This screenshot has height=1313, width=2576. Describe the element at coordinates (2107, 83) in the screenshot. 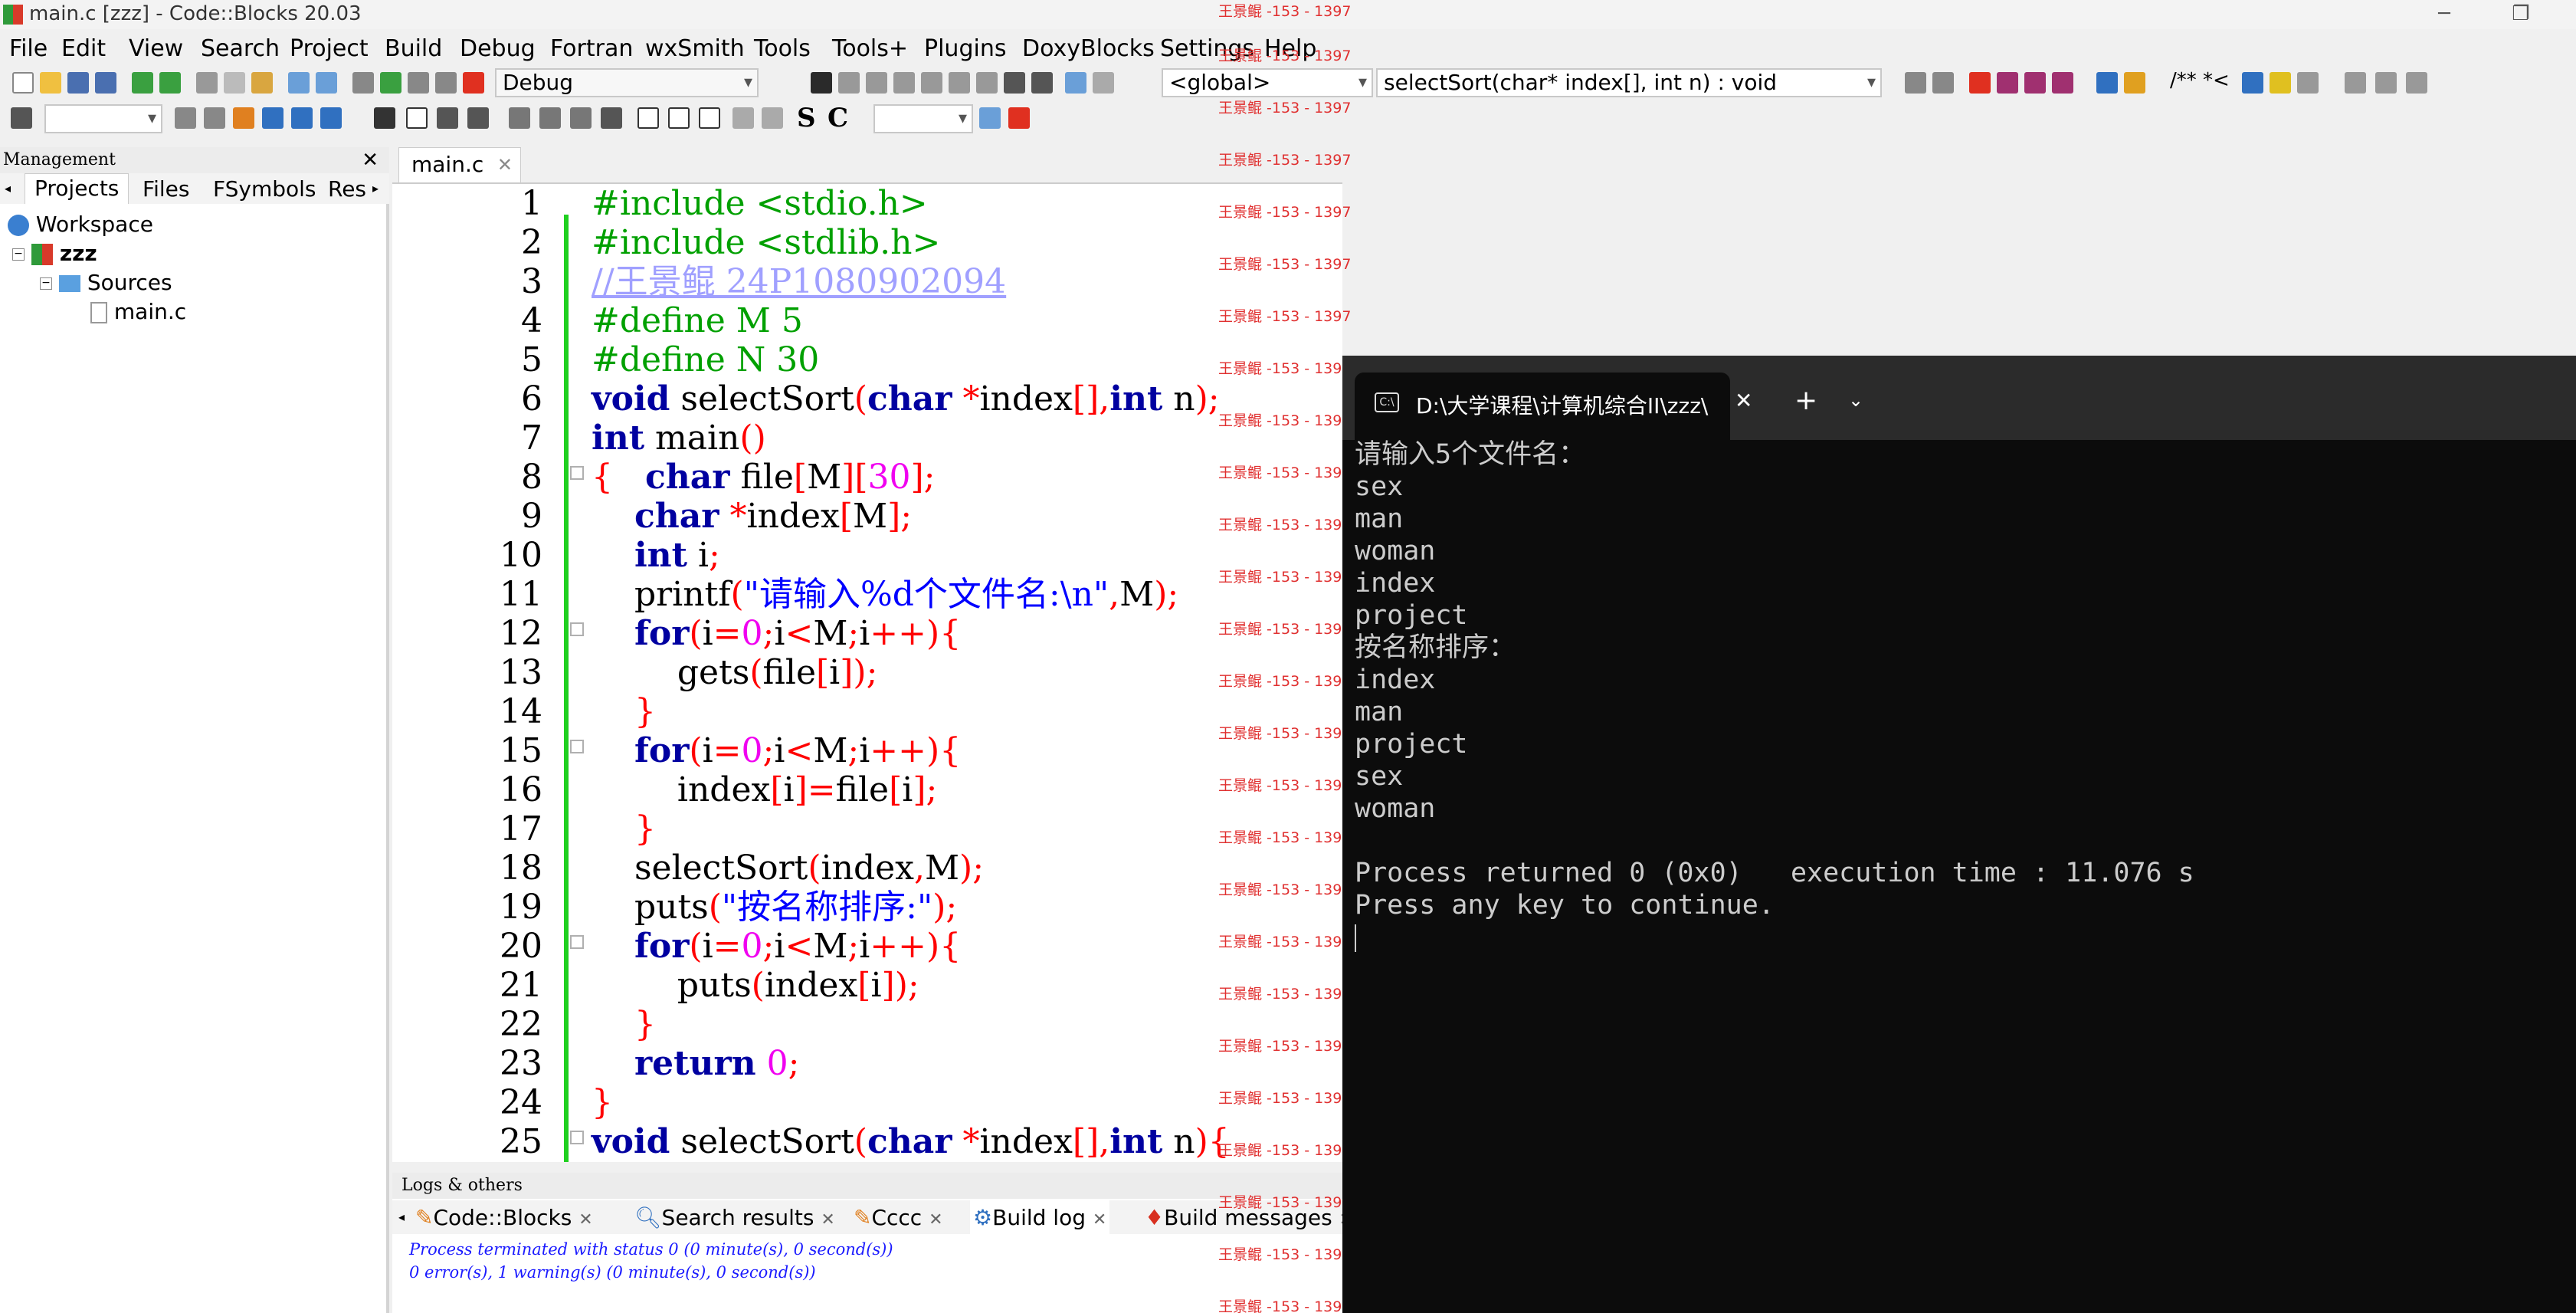

I see `doxywizard-icon` at that location.